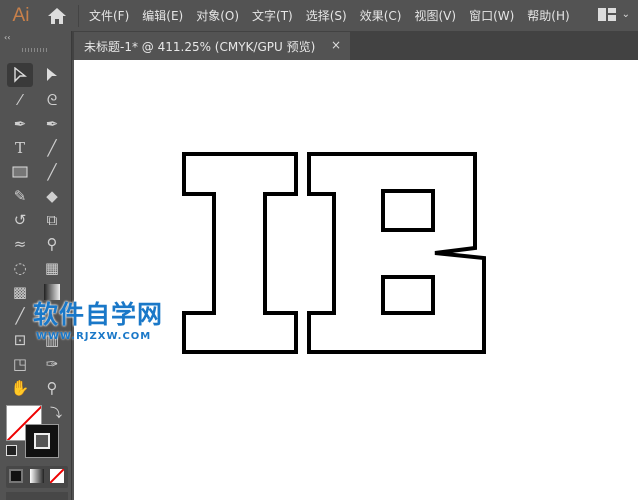 Image resolution: width=638 pixels, height=500 pixels. I want to click on watermark: 软件自学网 WWW.RJZXW.COM, so click(98, 318).